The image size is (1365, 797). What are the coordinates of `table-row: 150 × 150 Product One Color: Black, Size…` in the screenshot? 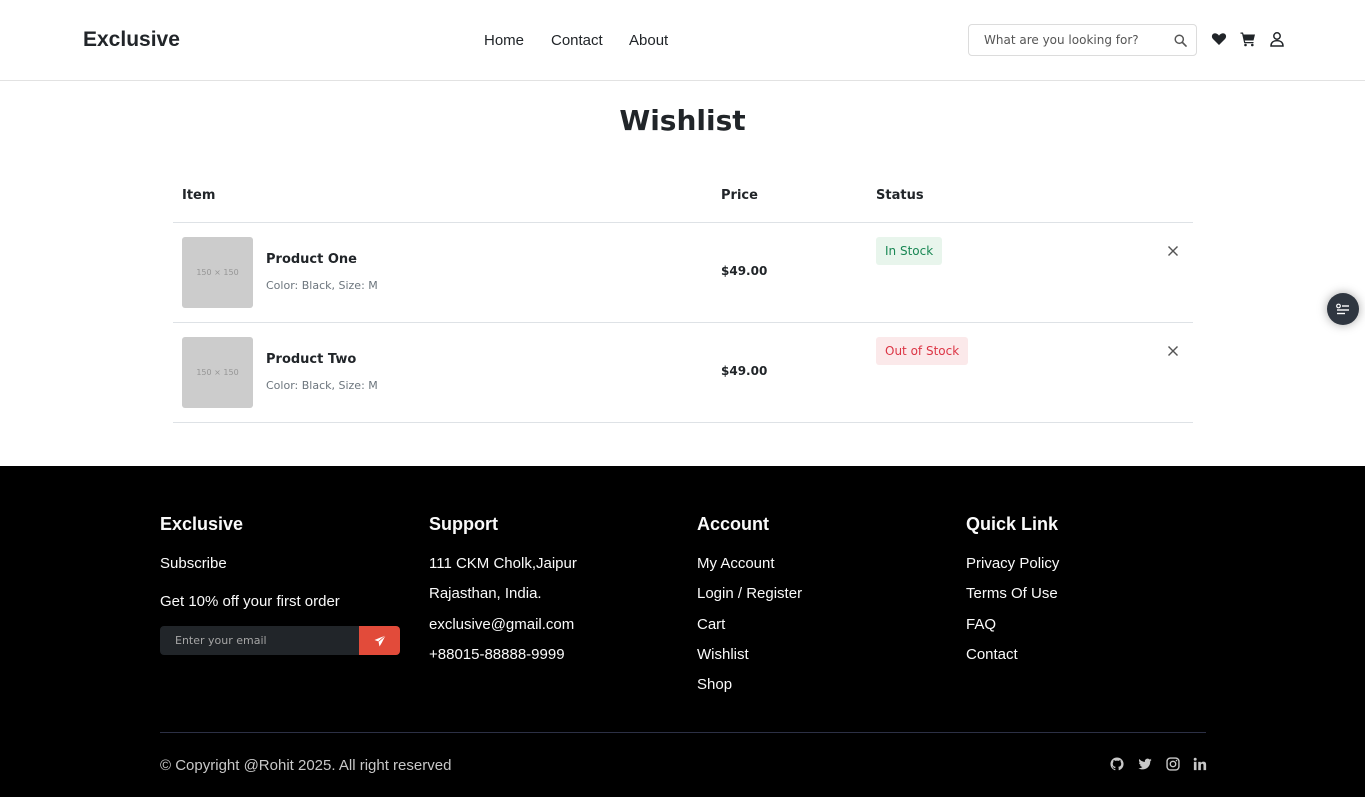 It's located at (683, 273).